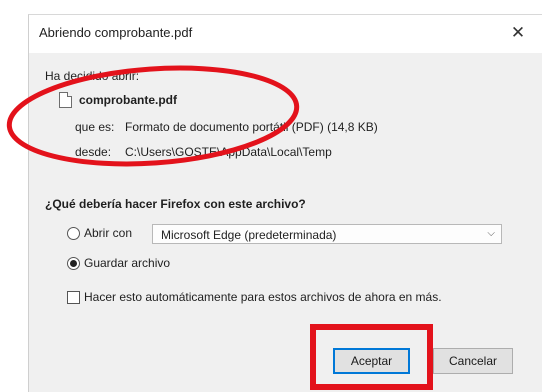 The image size is (542, 392). What do you see at coordinates (249, 235) in the screenshot?
I see `application-select-value: Microsoft Edge (predeterminada)` at bounding box center [249, 235].